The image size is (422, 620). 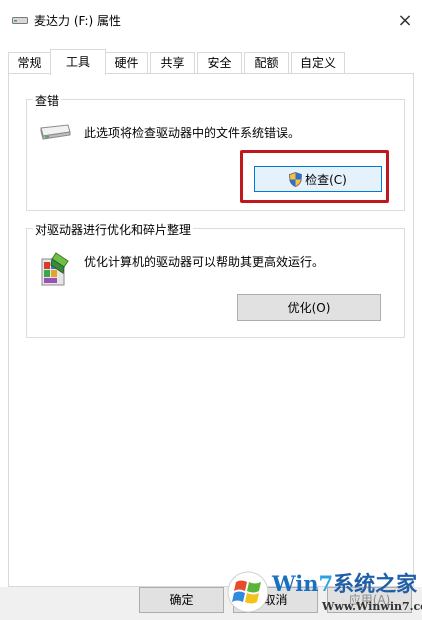 I want to click on error-checking-title: 查错, so click(x=47, y=100).